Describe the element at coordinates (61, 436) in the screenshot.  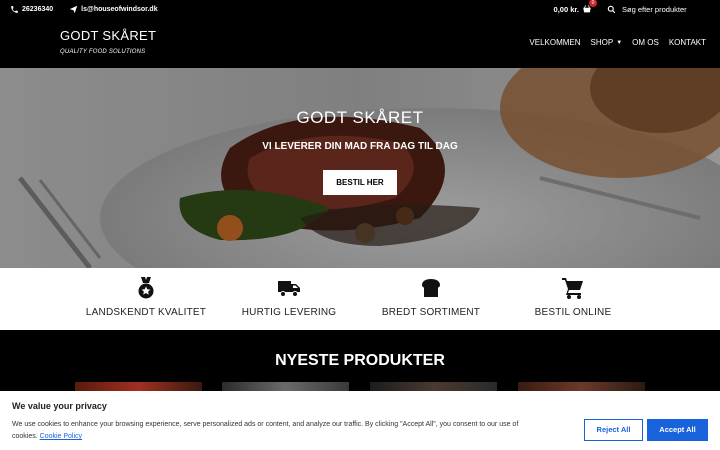
I see `cookie-policy-link: Cookie Policy` at that location.